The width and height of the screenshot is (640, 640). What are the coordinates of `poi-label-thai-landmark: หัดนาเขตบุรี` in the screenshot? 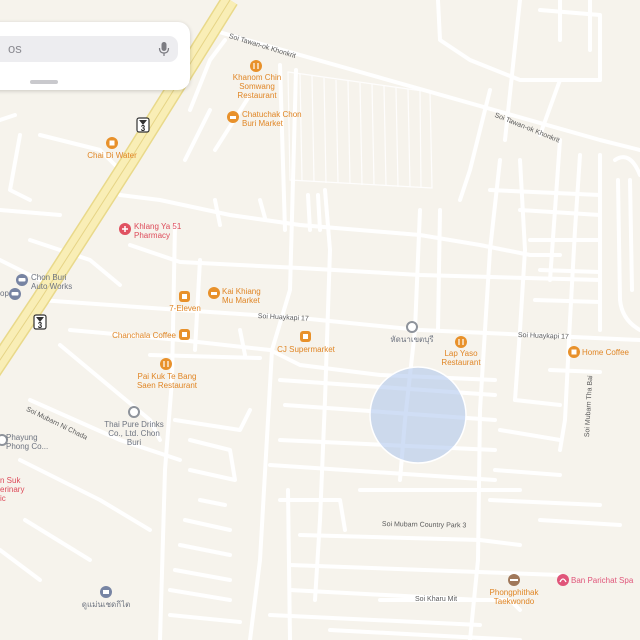 It's located at (411, 339).